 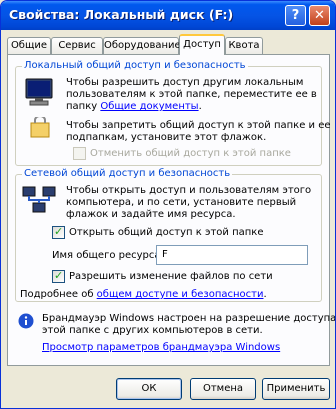 I want to click on tab-quota: Квота, so click(x=244, y=45).